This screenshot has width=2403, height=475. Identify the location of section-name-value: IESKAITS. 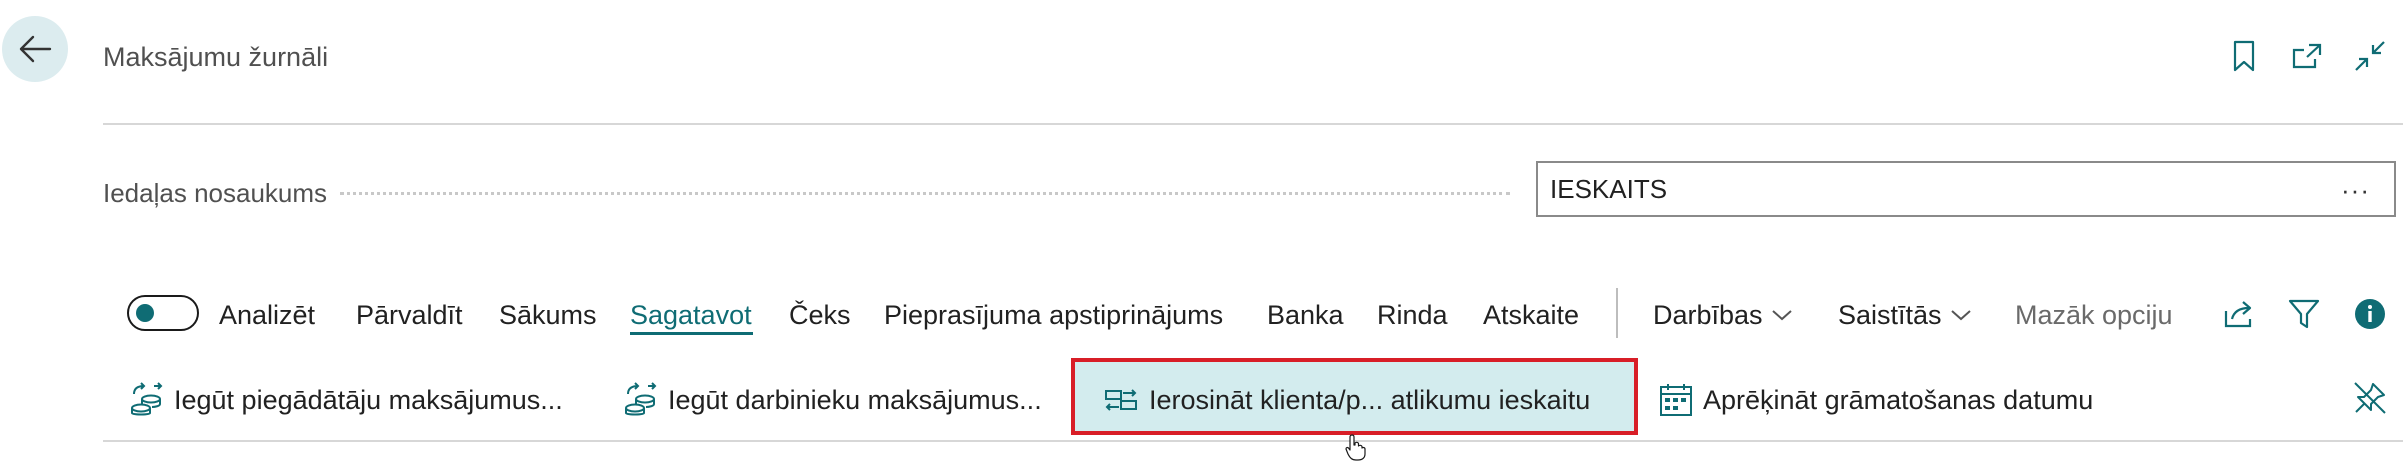
(1609, 188).